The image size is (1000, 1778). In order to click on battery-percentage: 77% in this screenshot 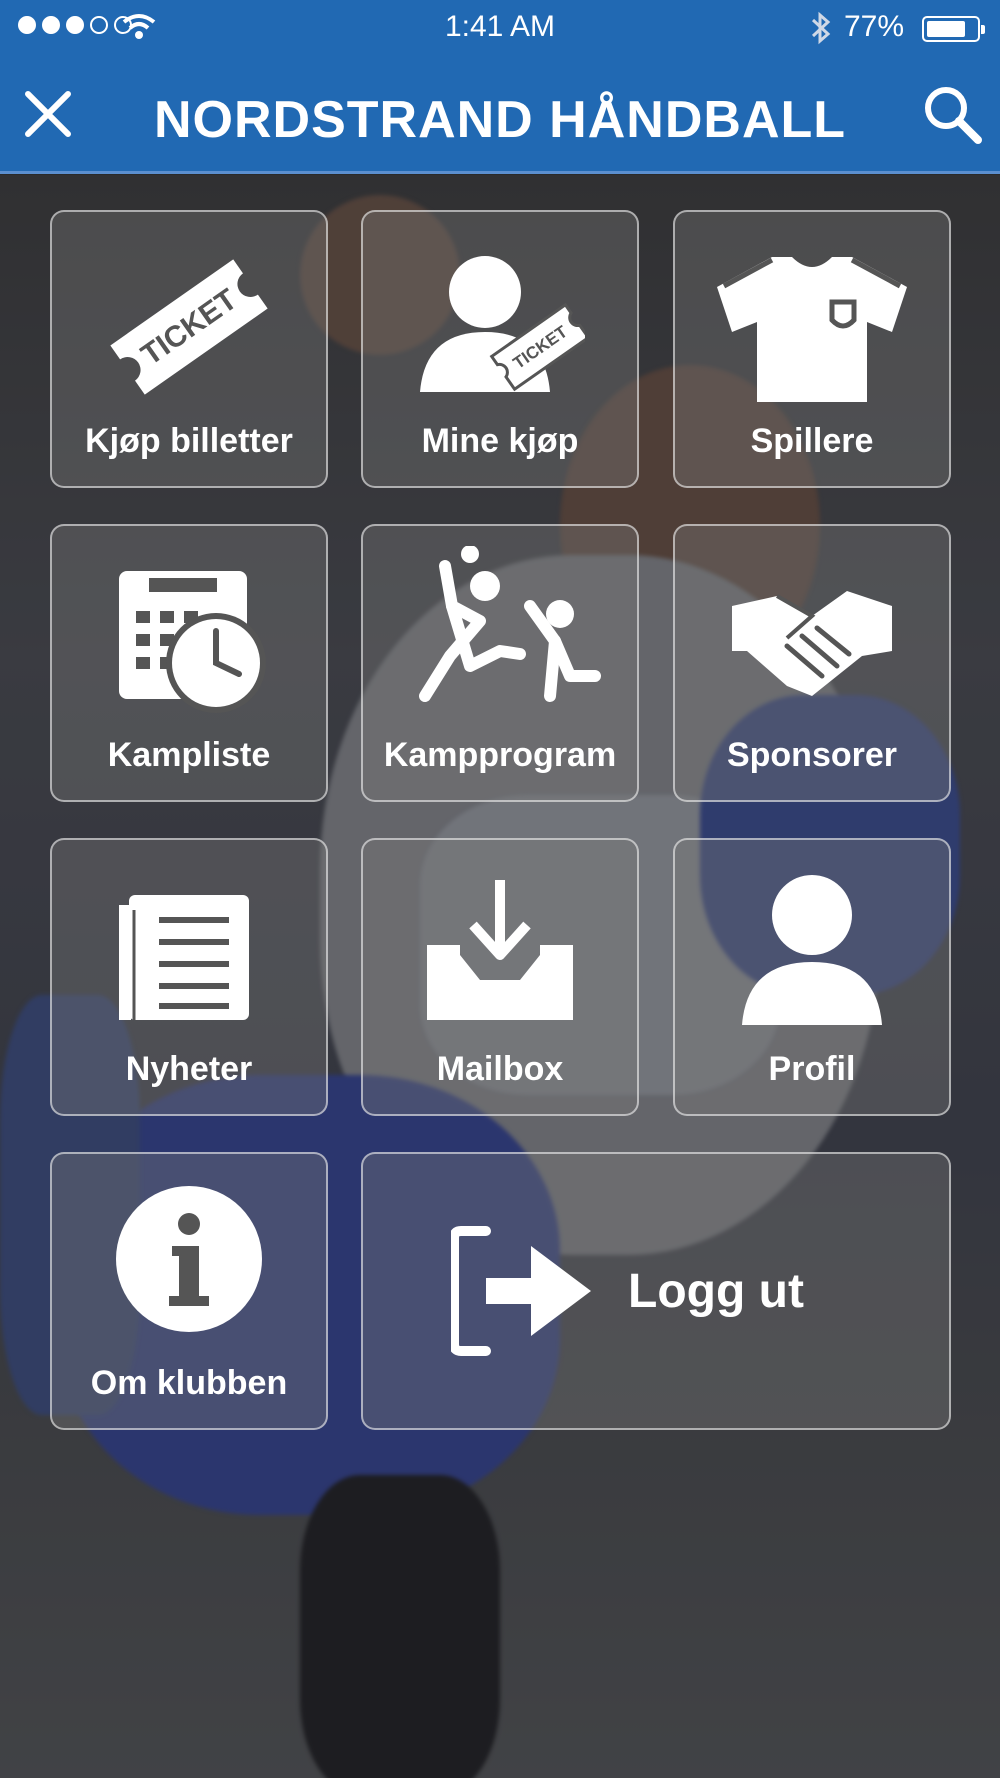, I will do `click(874, 26)`.